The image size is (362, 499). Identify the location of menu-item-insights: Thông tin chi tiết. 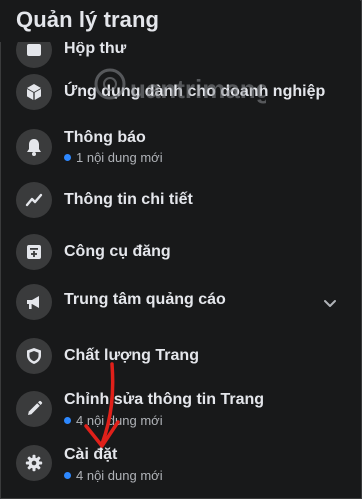
(180, 200).